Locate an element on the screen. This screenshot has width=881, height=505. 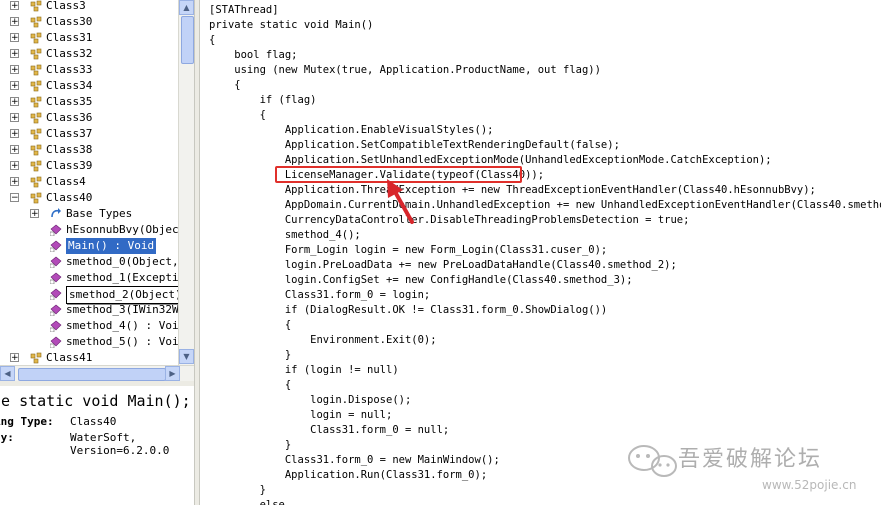
tree-item-class: + Class4 is located at coordinates (89, 182).